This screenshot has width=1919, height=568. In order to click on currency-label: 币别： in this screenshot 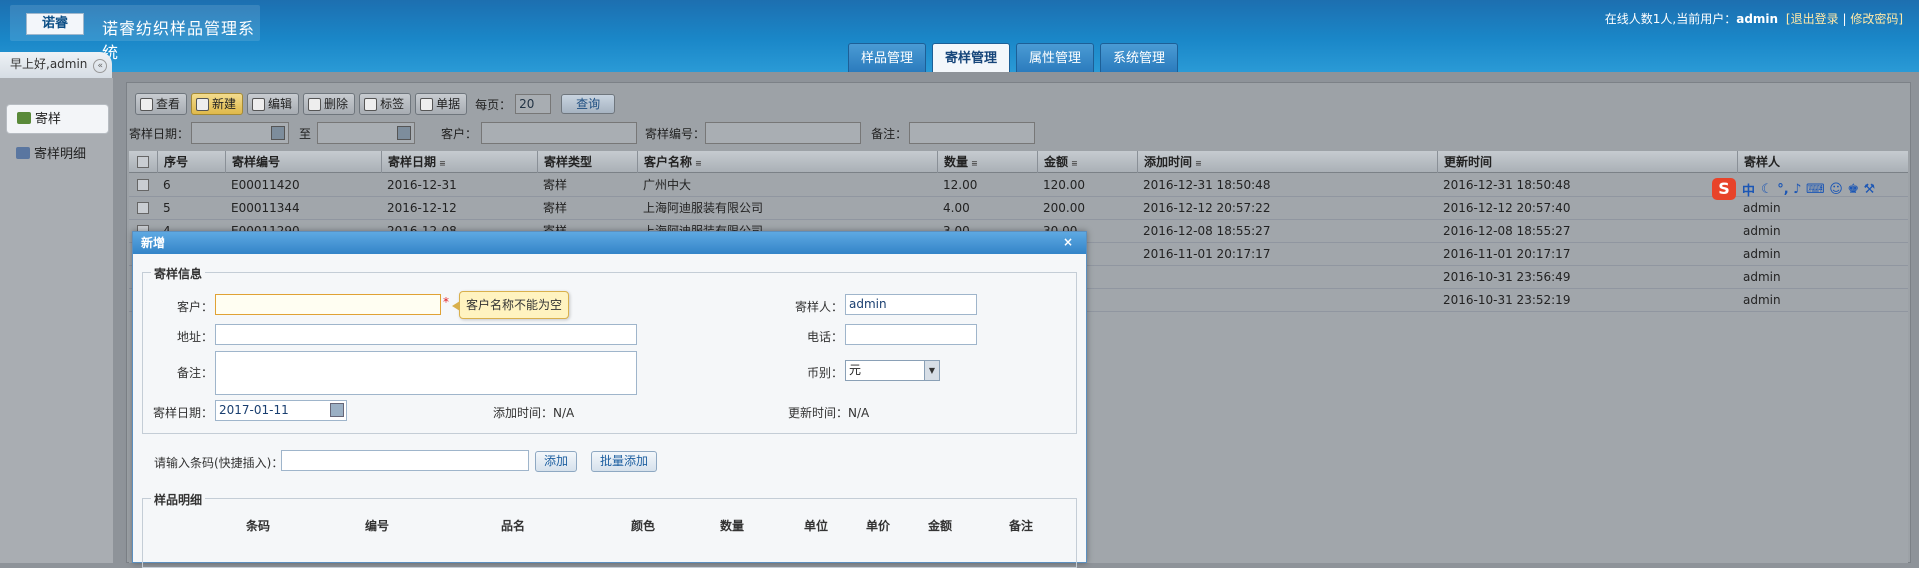, I will do `click(824, 373)`.